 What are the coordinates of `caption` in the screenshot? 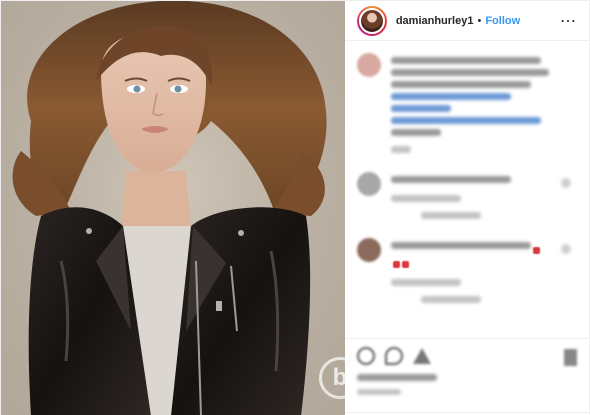 It's located at (466, 105).